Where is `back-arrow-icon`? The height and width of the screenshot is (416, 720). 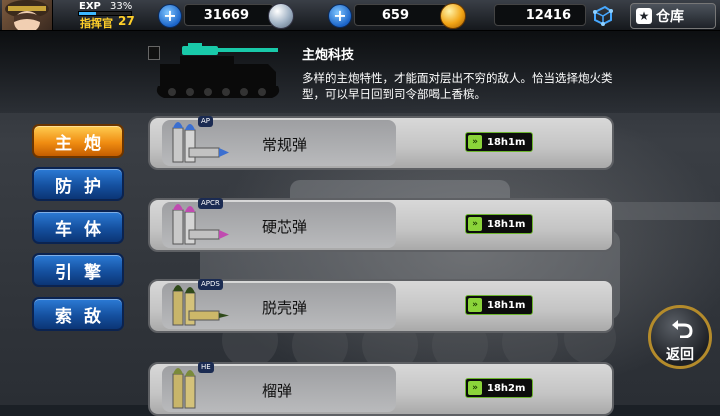
back-arrow-icon is located at coordinates (682, 329).